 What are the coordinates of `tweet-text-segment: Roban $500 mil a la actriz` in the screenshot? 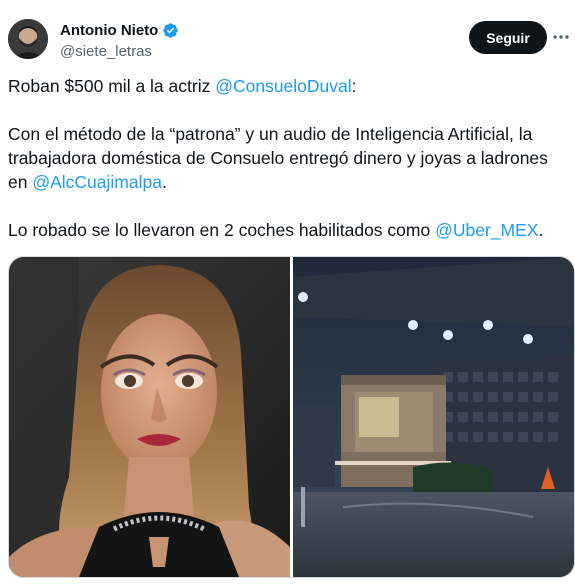 It's located at (112, 86).